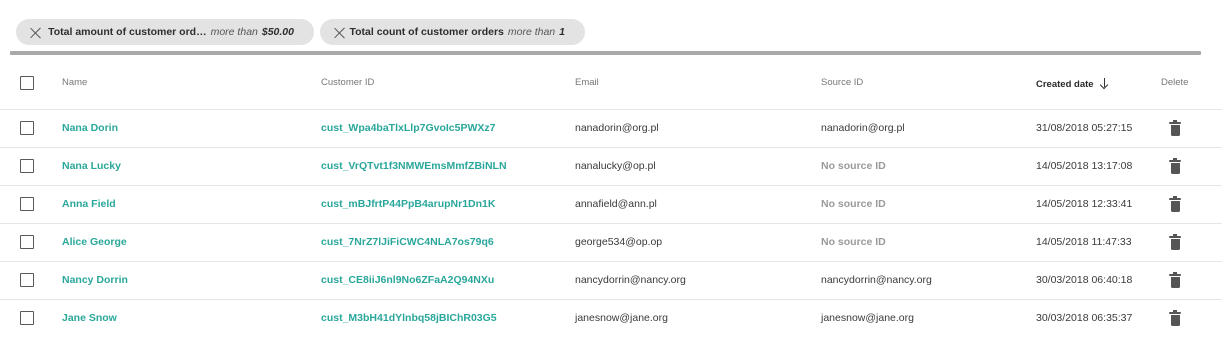  I want to click on cell-created-date: 30/03/2018 06:35:37, so click(1084, 318).